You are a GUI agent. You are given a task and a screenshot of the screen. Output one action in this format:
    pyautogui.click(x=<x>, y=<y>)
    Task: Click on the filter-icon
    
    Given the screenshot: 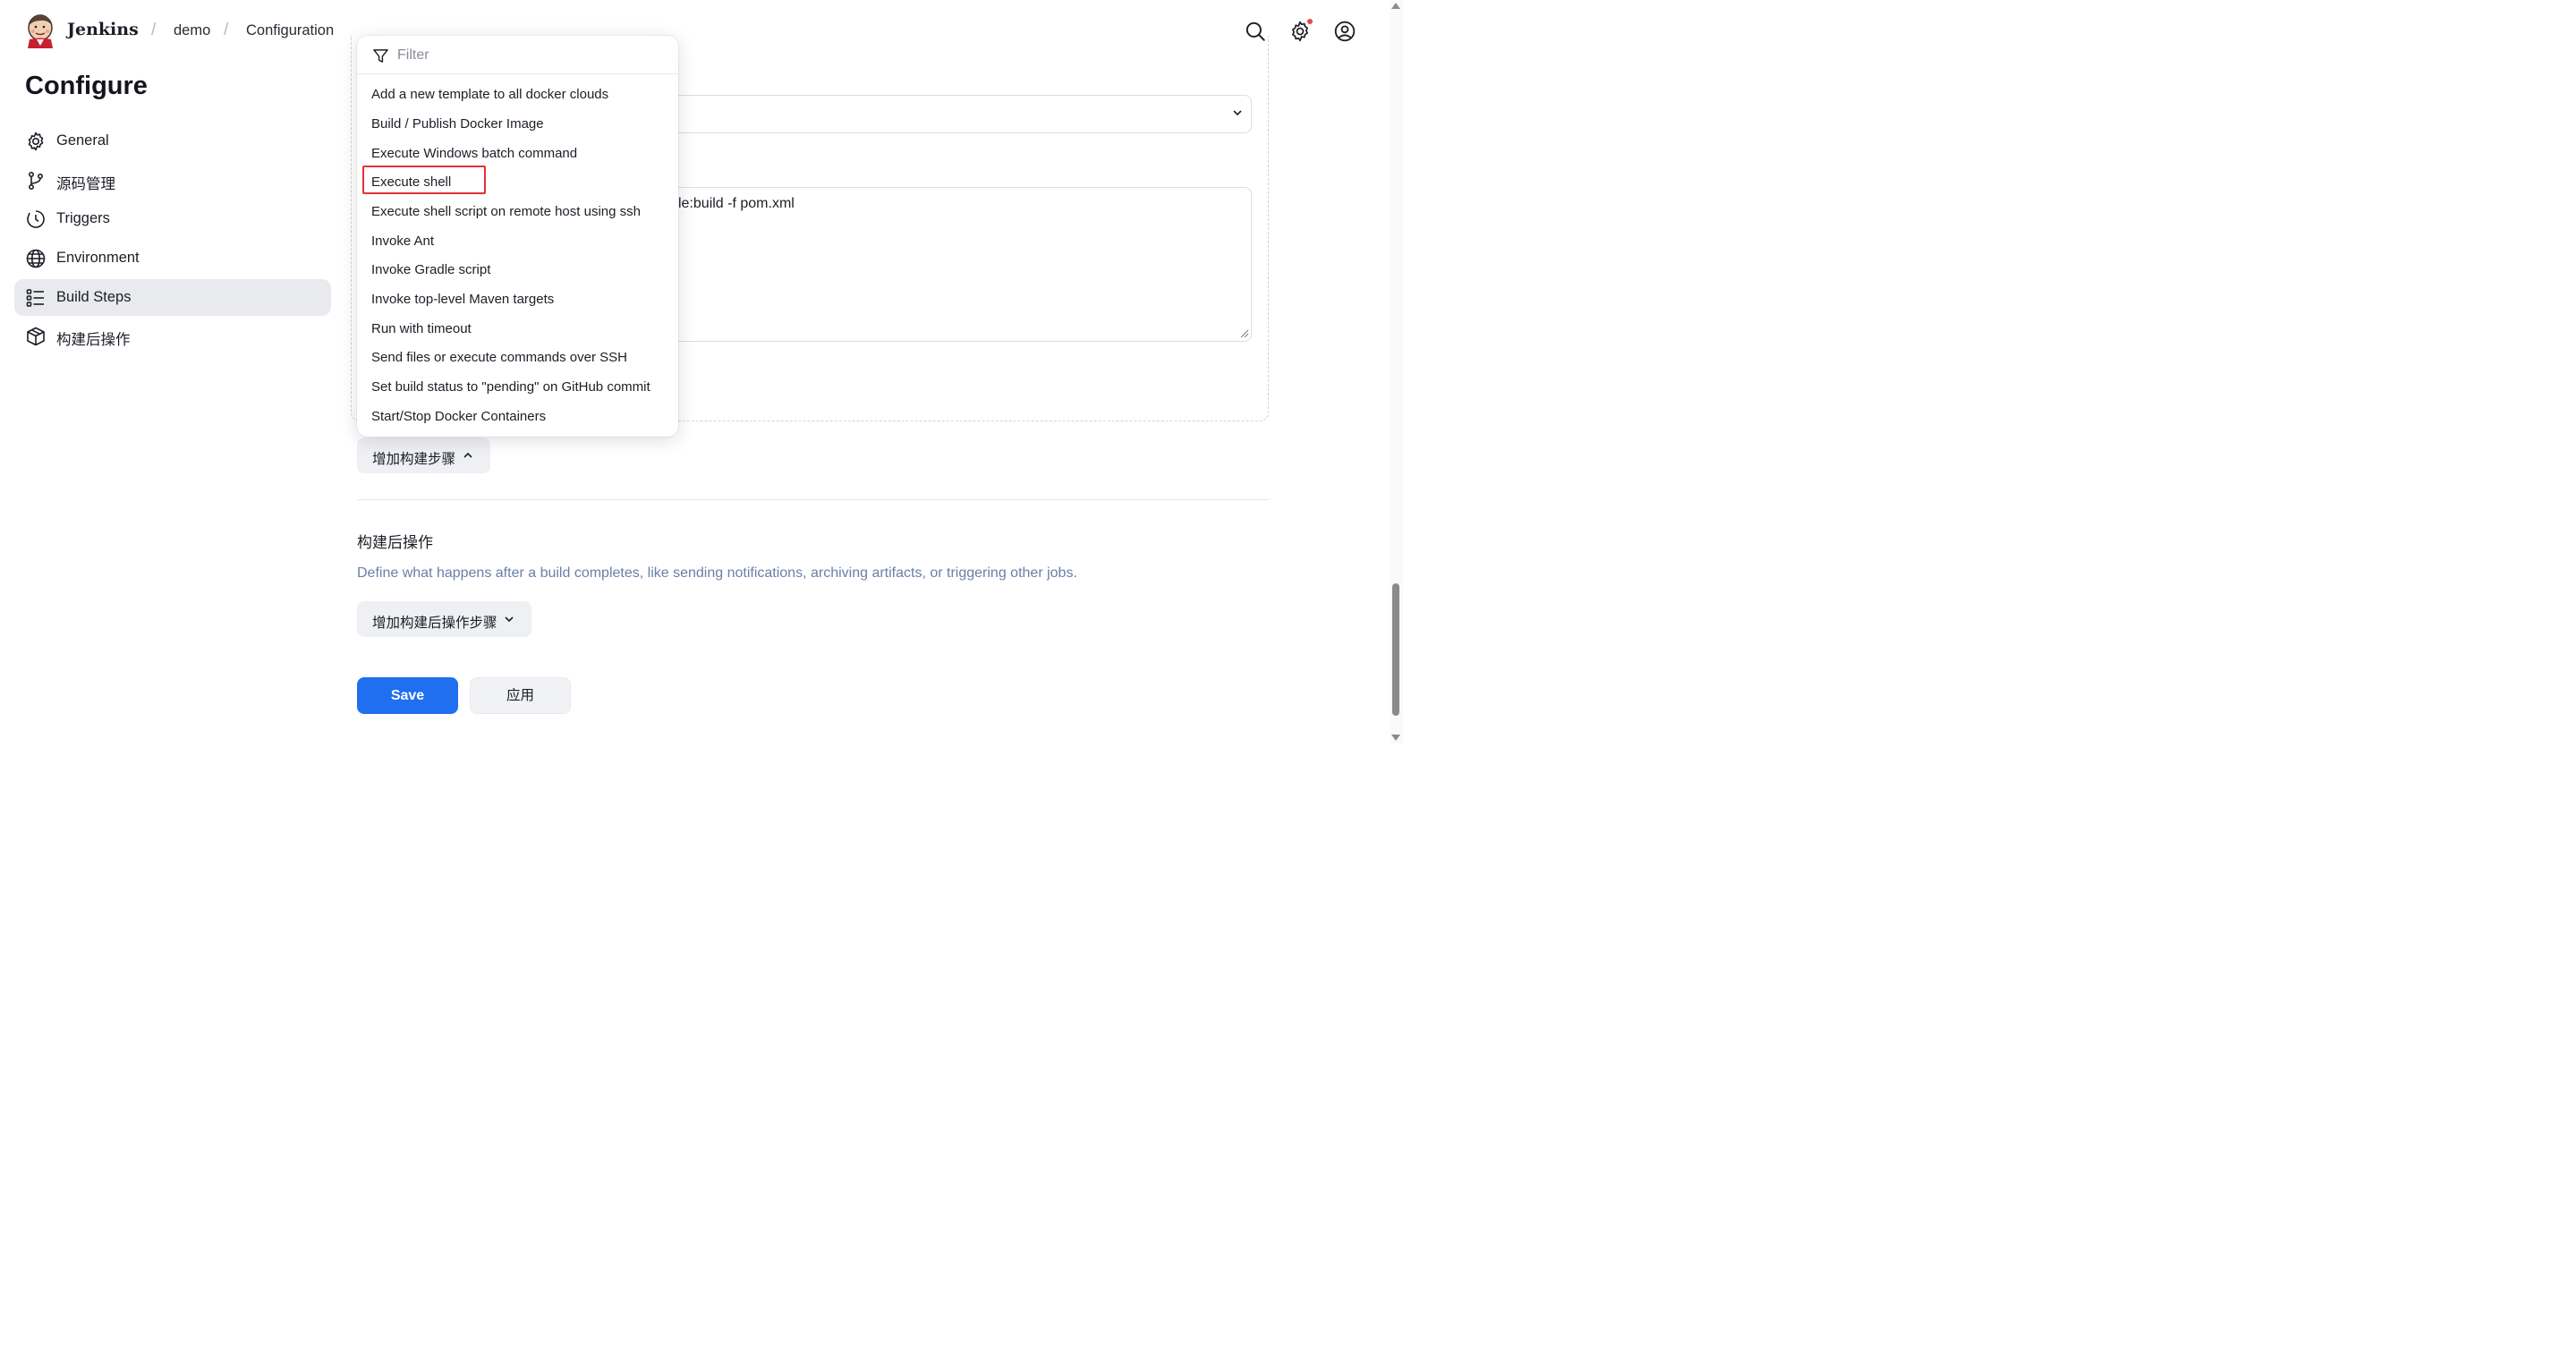 What is the action you would take?
    pyautogui.click(x=380, y=56)
    